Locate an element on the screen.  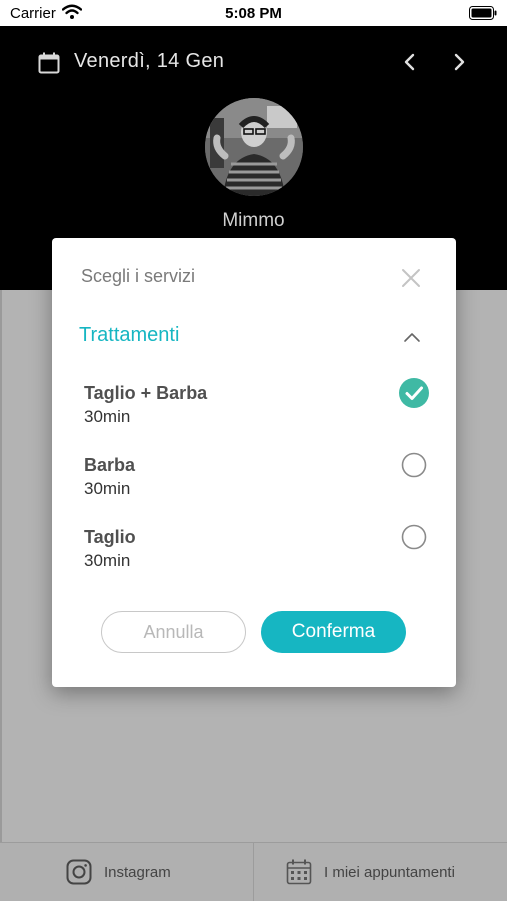
bottom-divider is located at coordinates (253, 872).